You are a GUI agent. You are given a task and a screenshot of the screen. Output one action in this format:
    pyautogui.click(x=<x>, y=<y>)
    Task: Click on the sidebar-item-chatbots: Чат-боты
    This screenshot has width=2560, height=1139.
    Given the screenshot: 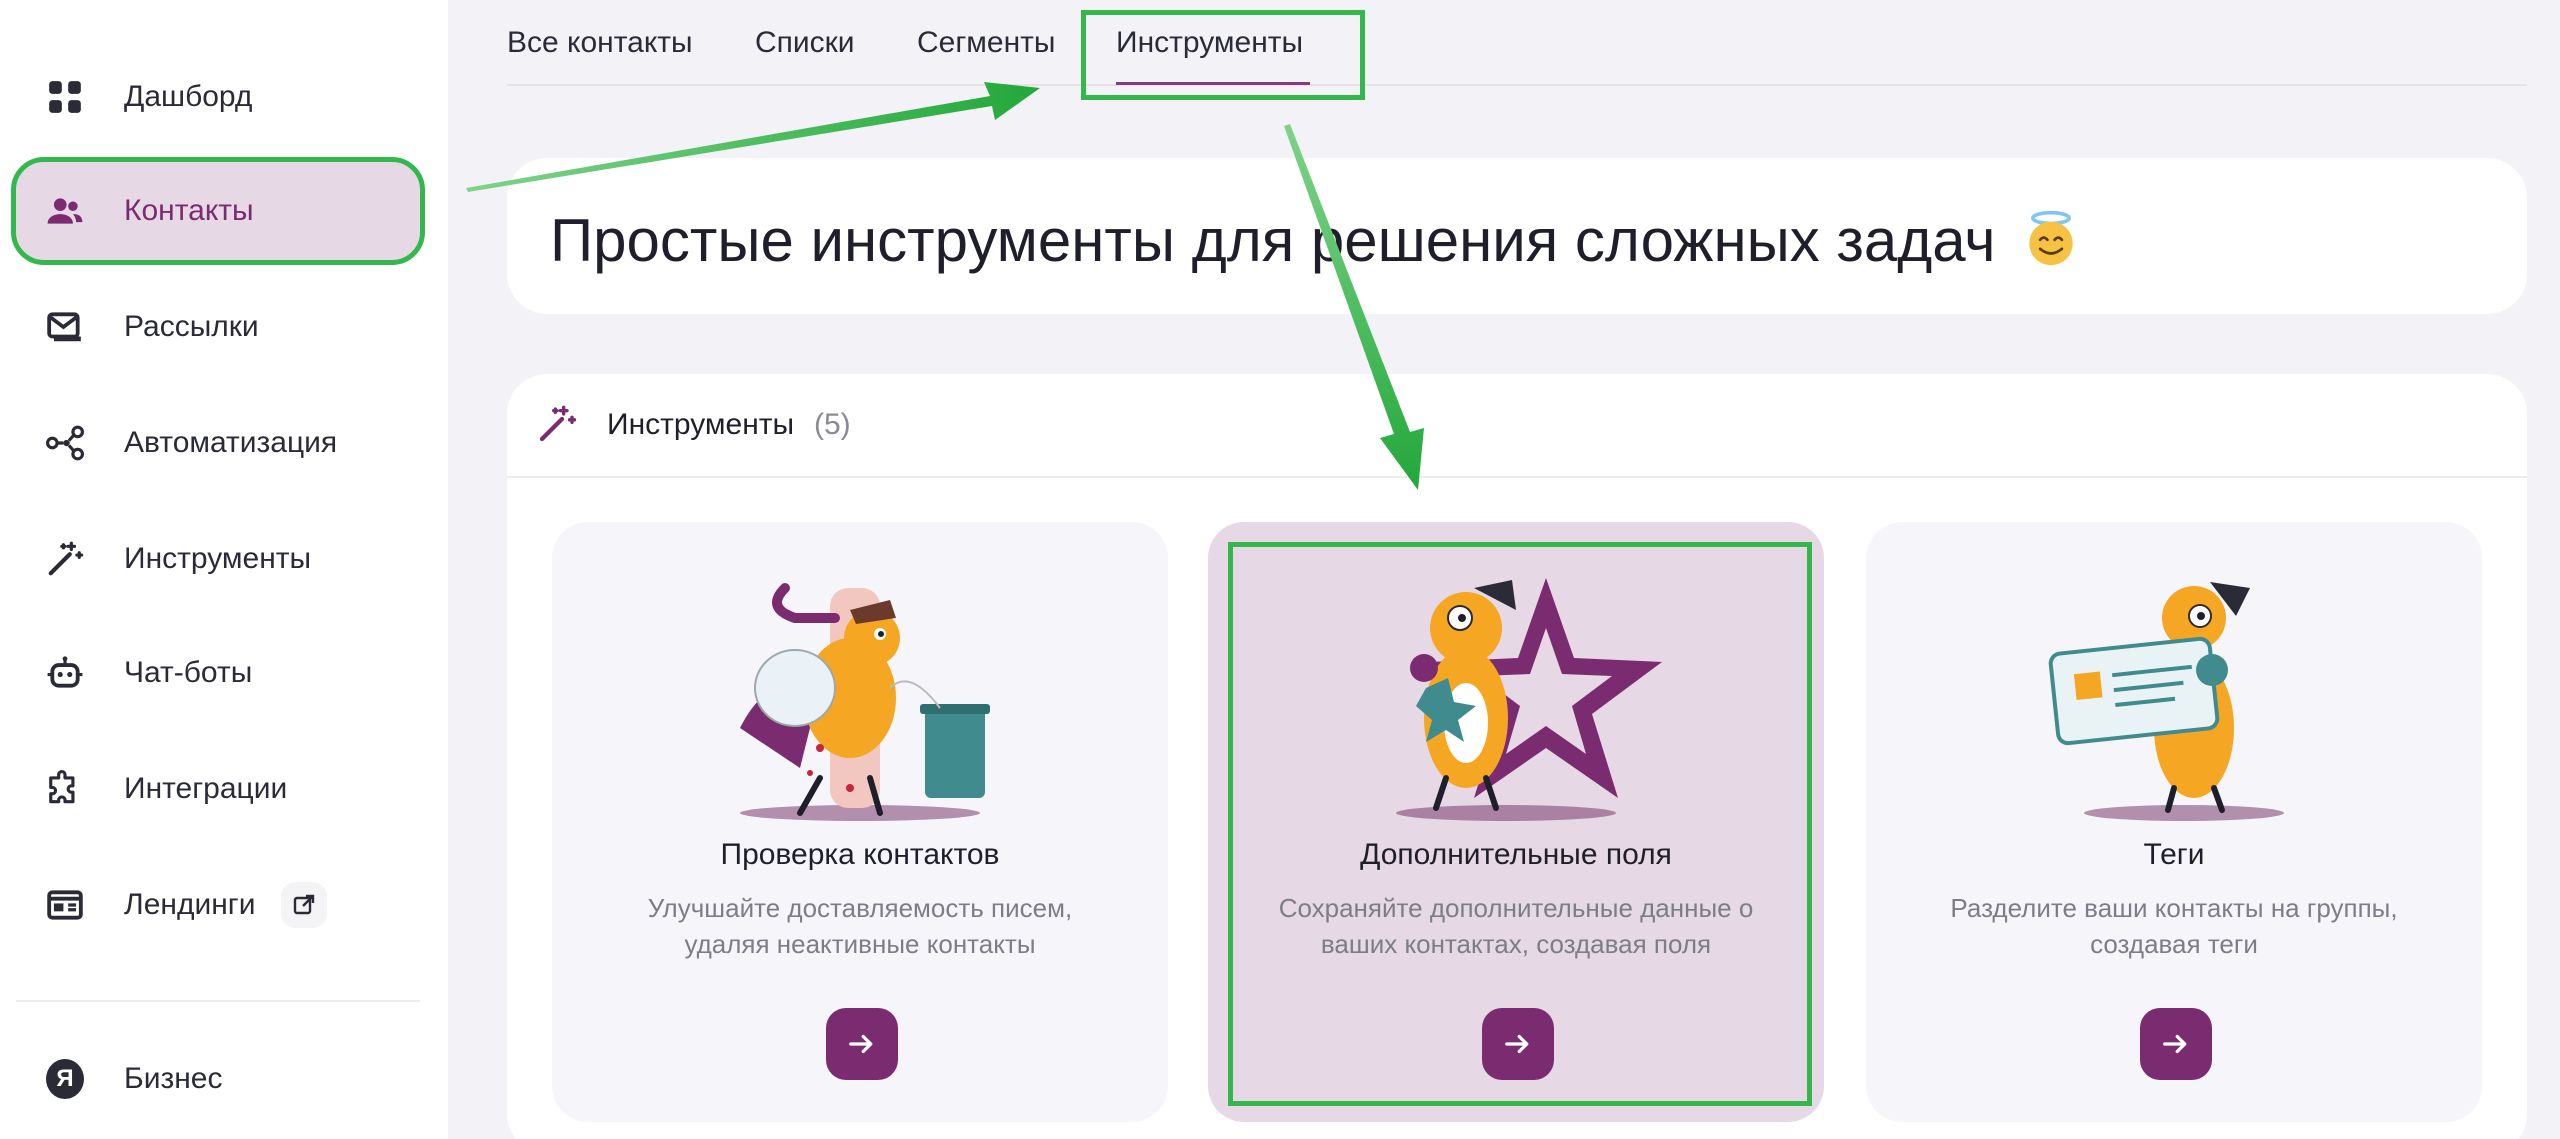 What is the action you would take?
    pyautogui.click(x=218, y=673)
    